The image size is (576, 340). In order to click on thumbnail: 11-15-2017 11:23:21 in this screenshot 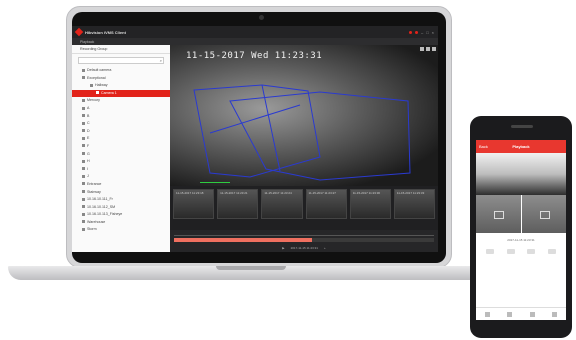, I will do `click(238, 204)`.